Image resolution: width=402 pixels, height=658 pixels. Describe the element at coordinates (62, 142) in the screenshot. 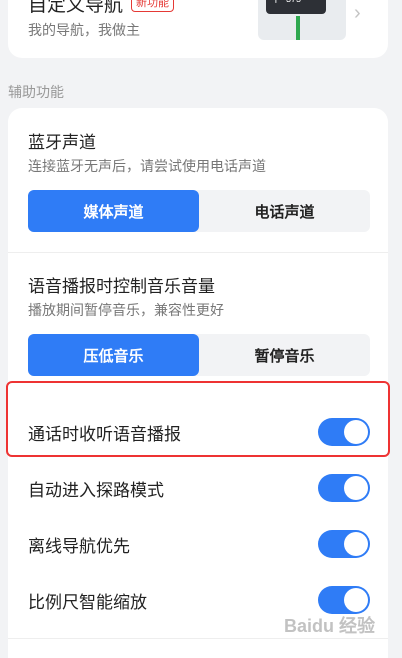

I see `bluetooth-channel-title: 蓝牙声道` at that location.